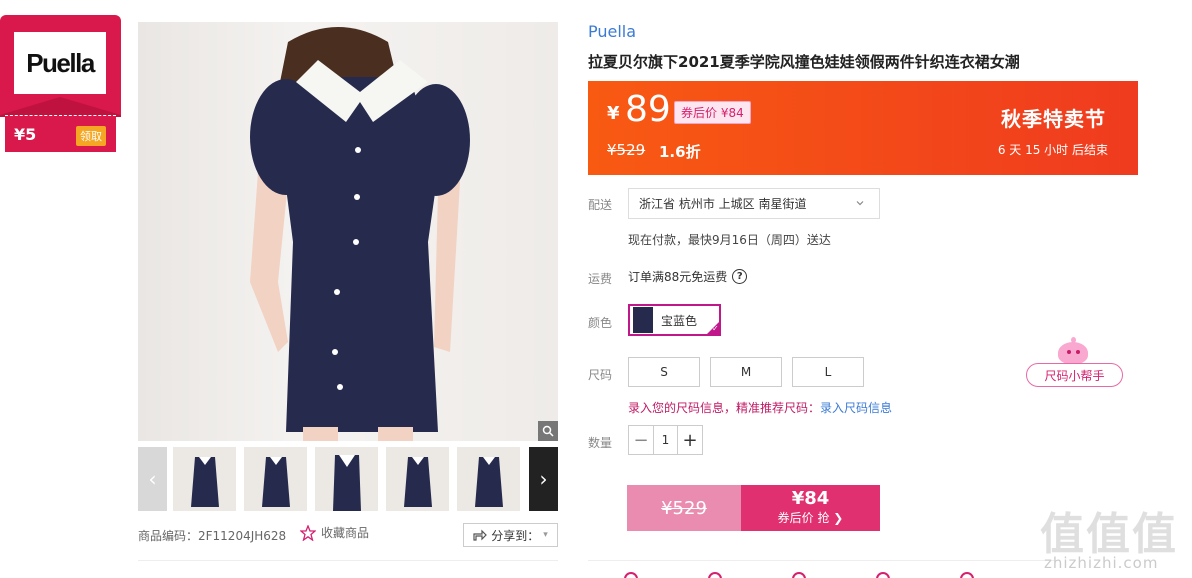 This screenshot has height=578, width=1192. Describe the element at coordinates (723, 204) in the screenshot. I see `address-value: 浙江省 杭州市 上城区 南星街道` at that location.